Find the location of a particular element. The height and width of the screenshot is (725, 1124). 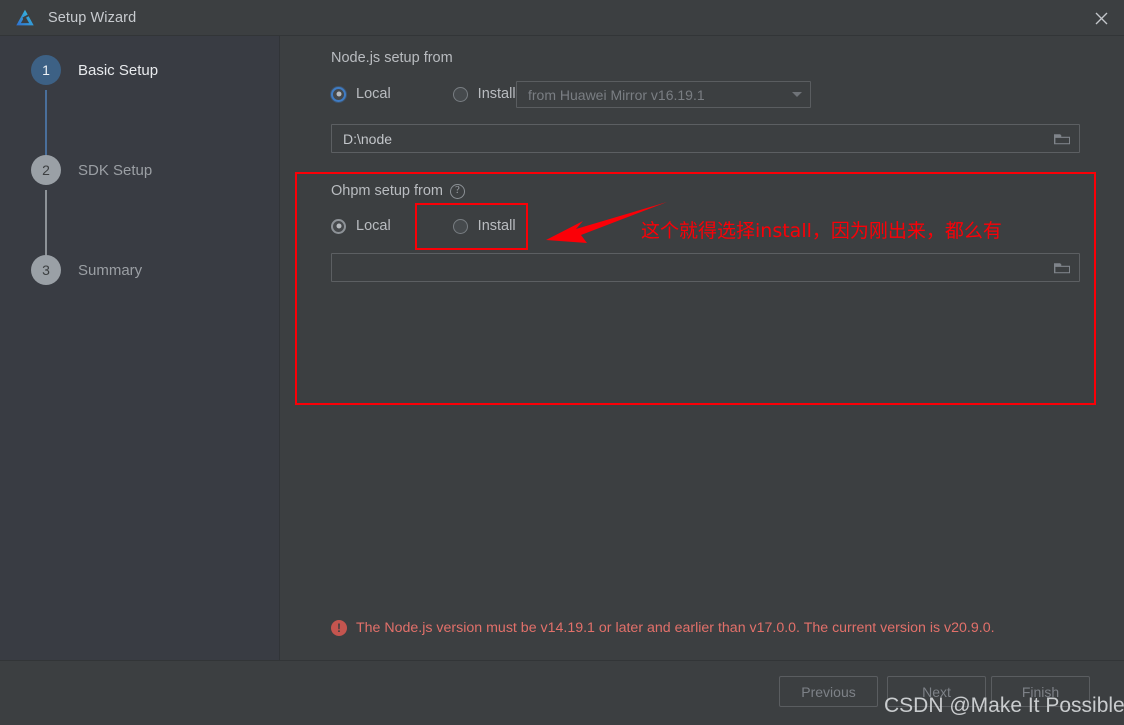

ohpm-radio-install-label: Install is located at coordinates (496, 226).